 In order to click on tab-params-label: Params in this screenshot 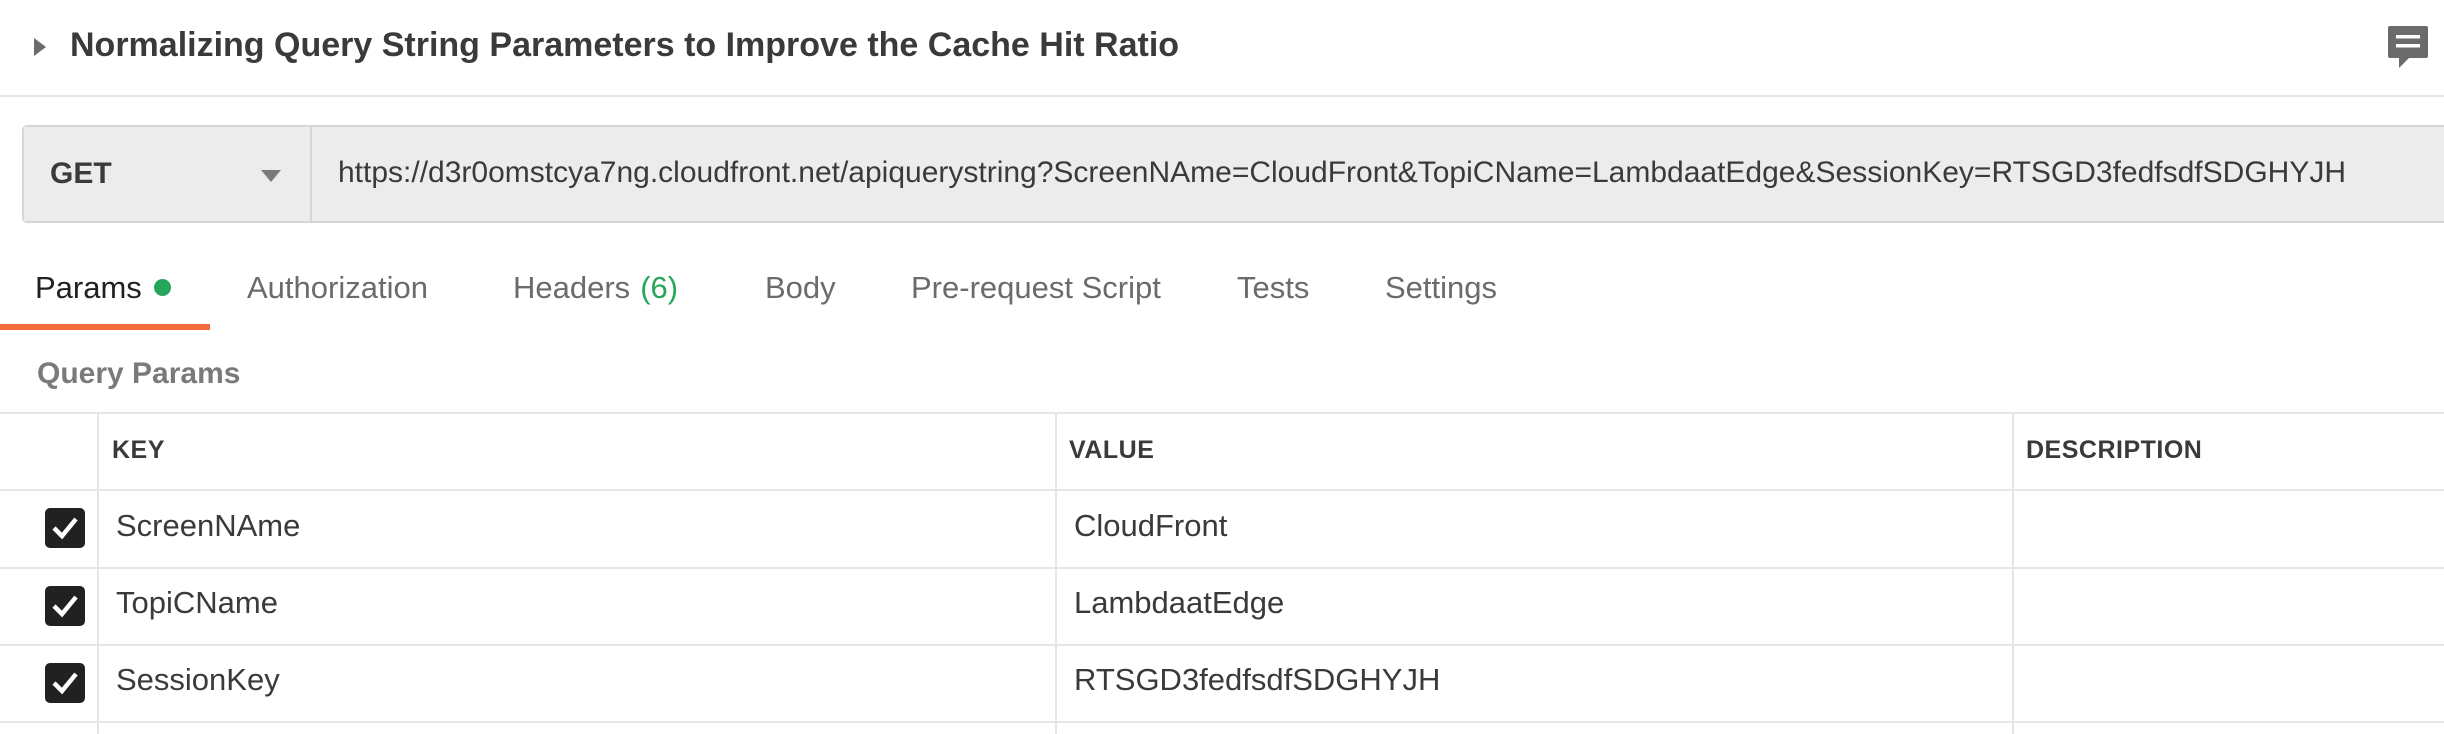, I will do `click(88, 287)`.